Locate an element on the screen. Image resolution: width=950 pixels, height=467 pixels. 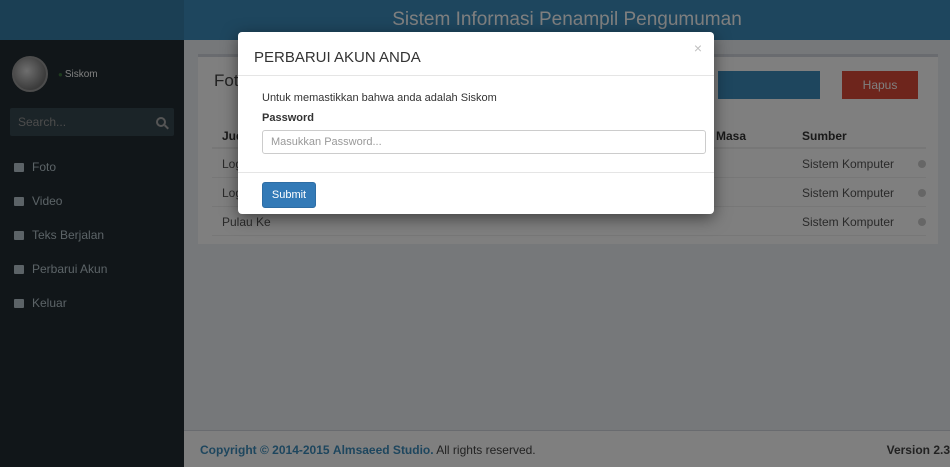
password-field is located at coordinates (484, 142).